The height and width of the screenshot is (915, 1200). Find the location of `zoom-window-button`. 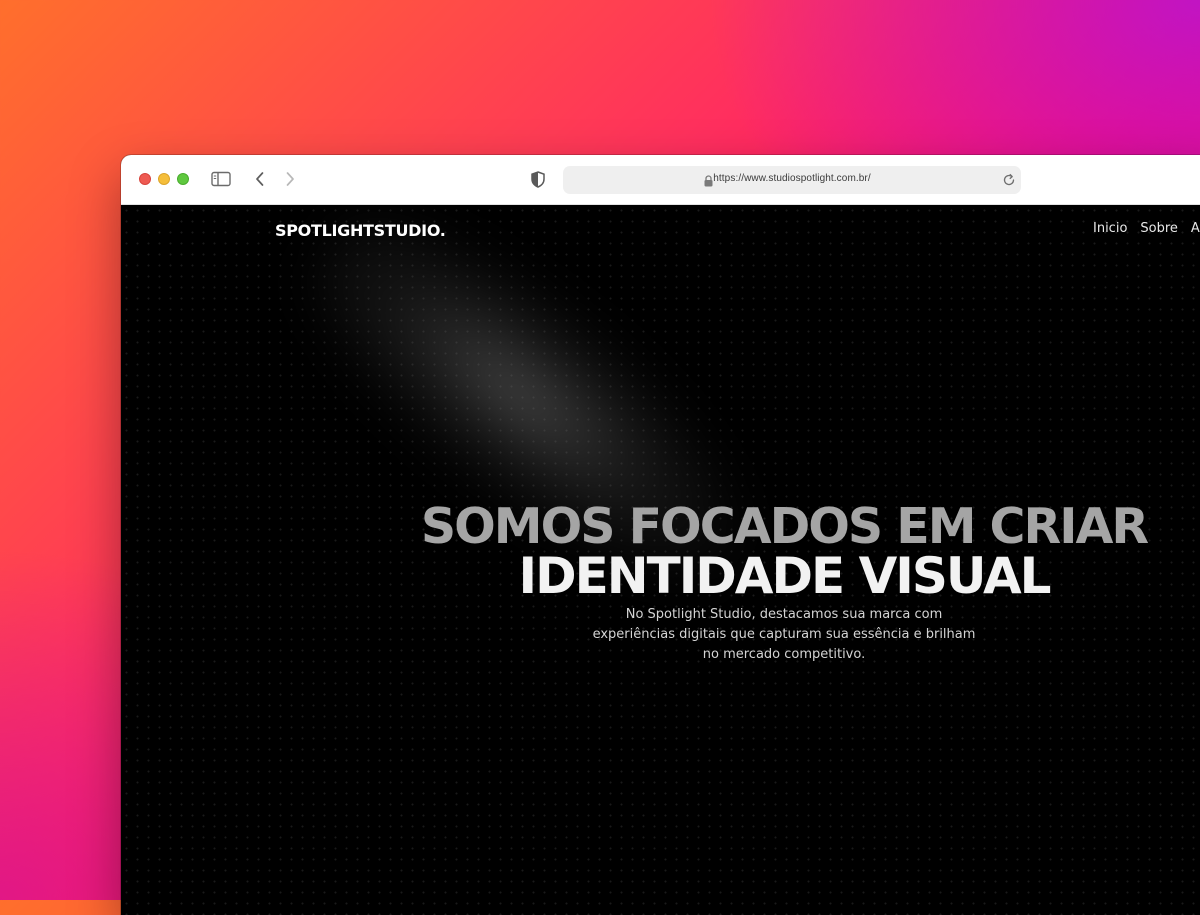

zoom-window-button is located at coordinates (183, 179).